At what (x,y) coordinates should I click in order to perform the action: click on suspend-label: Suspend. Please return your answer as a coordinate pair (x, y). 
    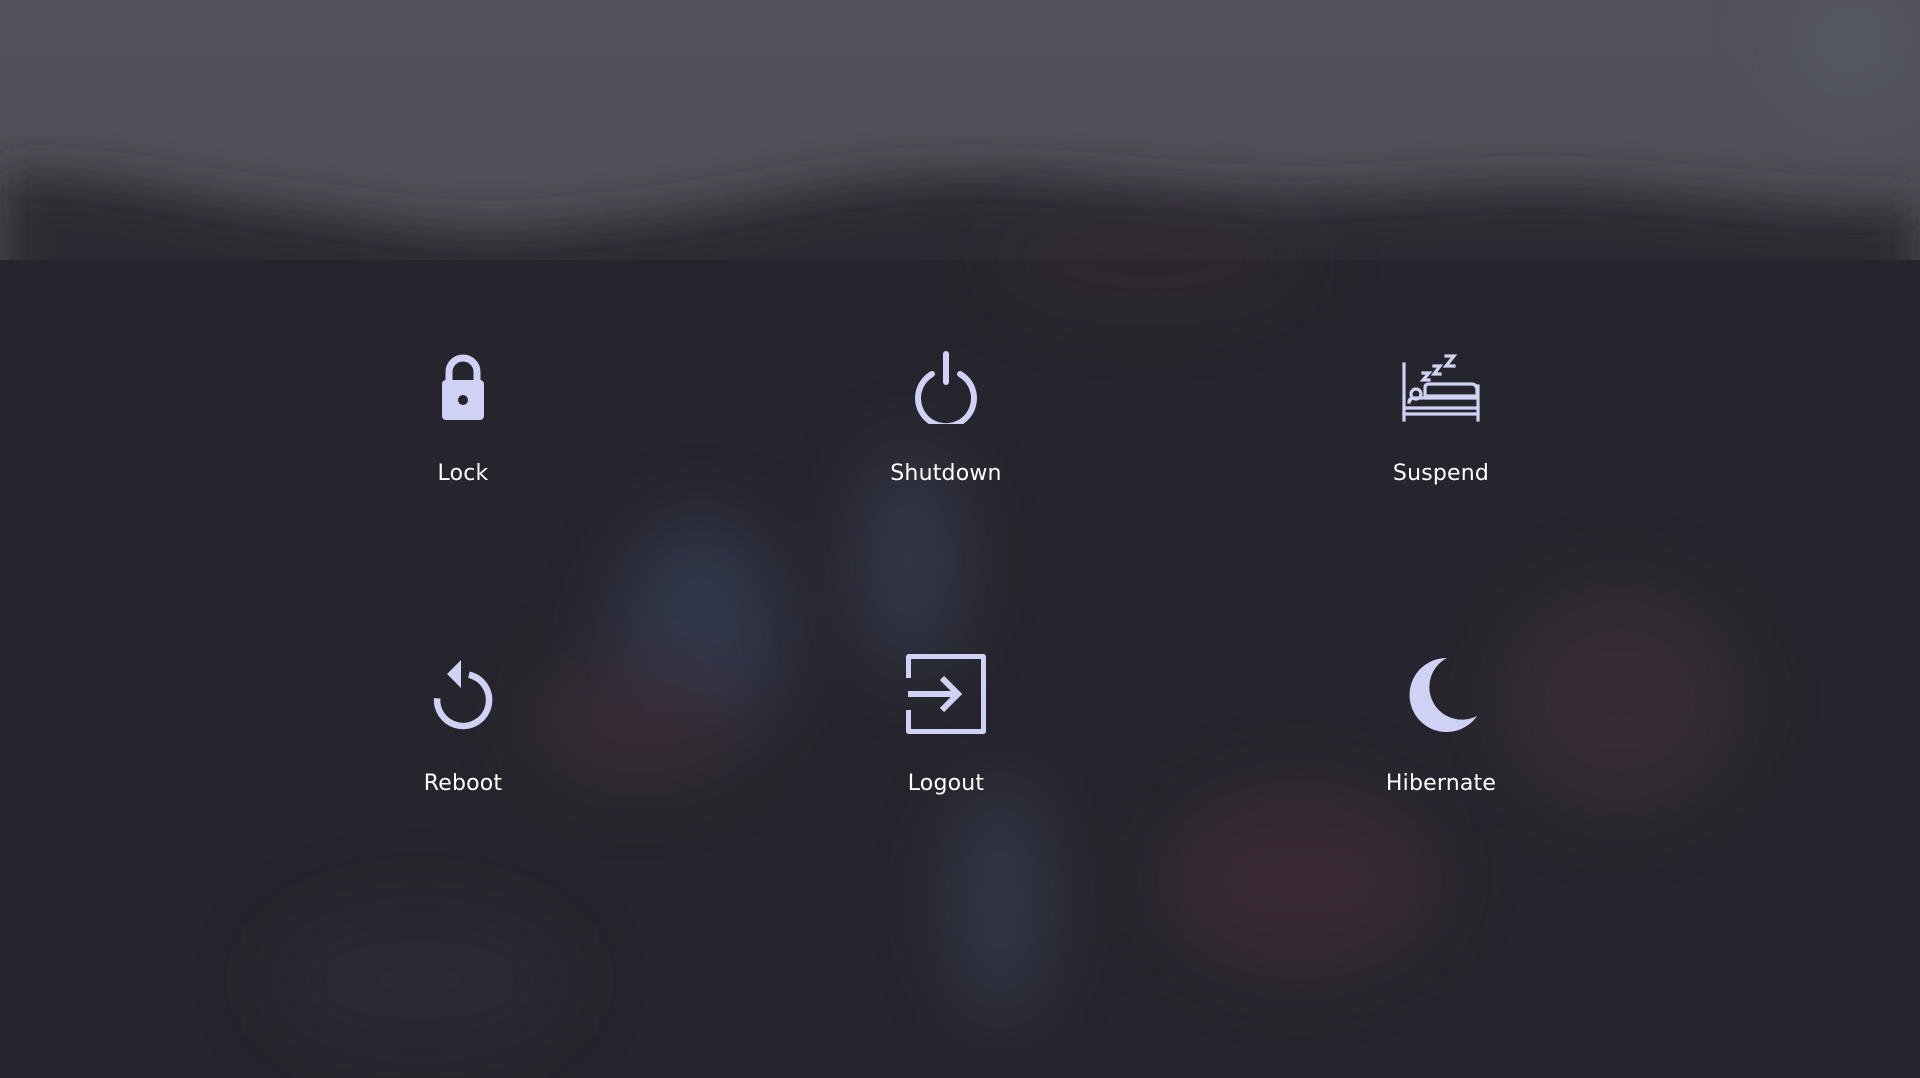
    Looking at the image, I should click on (1441, 473).